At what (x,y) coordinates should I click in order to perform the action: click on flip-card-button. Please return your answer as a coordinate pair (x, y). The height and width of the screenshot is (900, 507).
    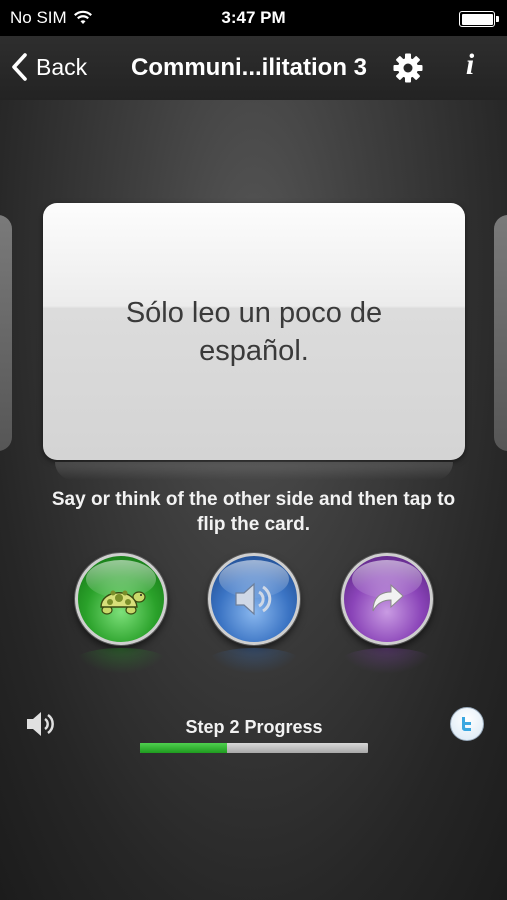
    Looking at the image, I should click on (387, 599).